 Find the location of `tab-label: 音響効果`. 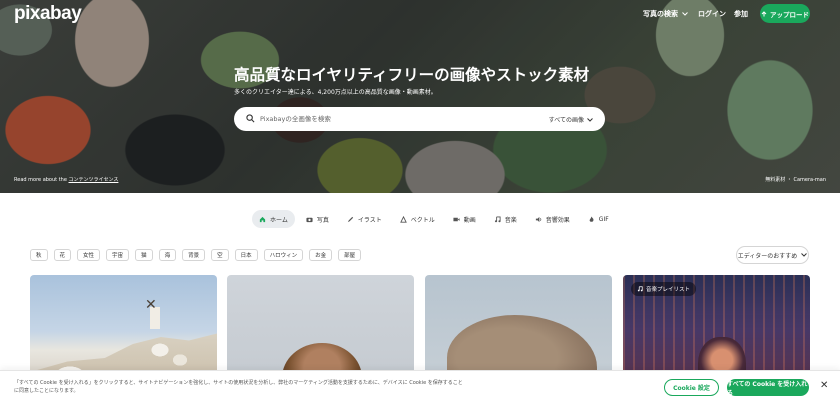

tab-label: 音響効果 is located at coordinates (557, 220).